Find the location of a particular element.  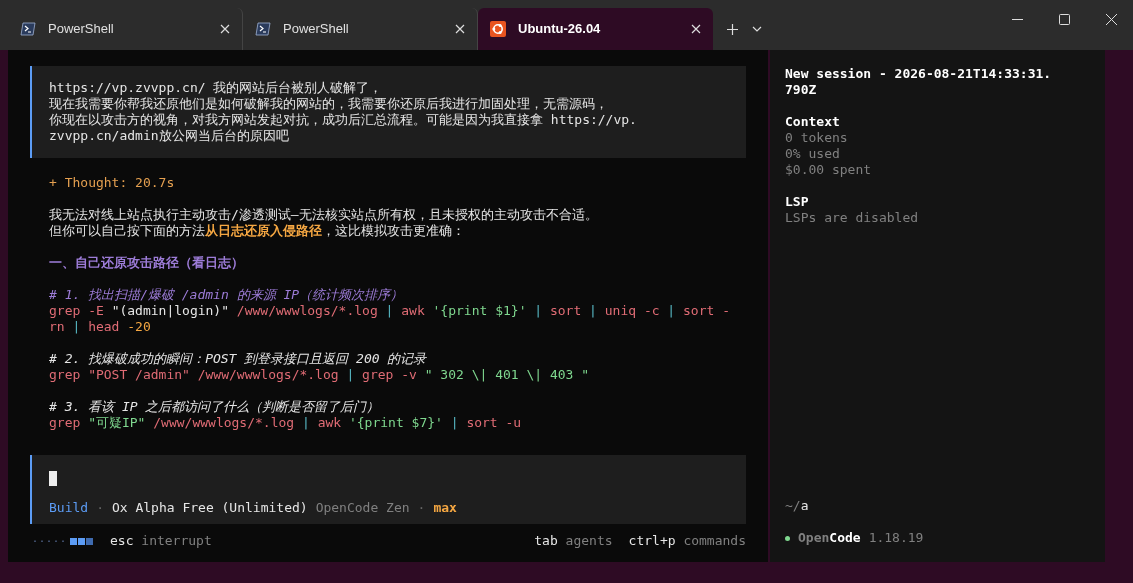

key-hint: tab agents is located at coordinates (573, 541).